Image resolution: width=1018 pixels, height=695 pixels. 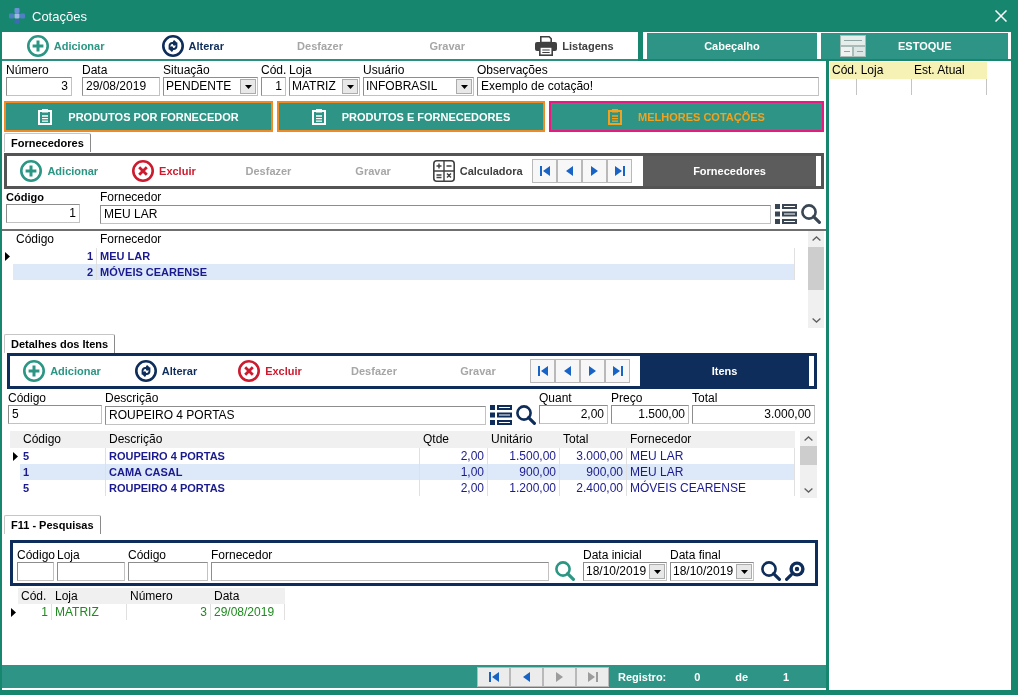 I want to click on field-label: Data final, so click(x=696, y=555).